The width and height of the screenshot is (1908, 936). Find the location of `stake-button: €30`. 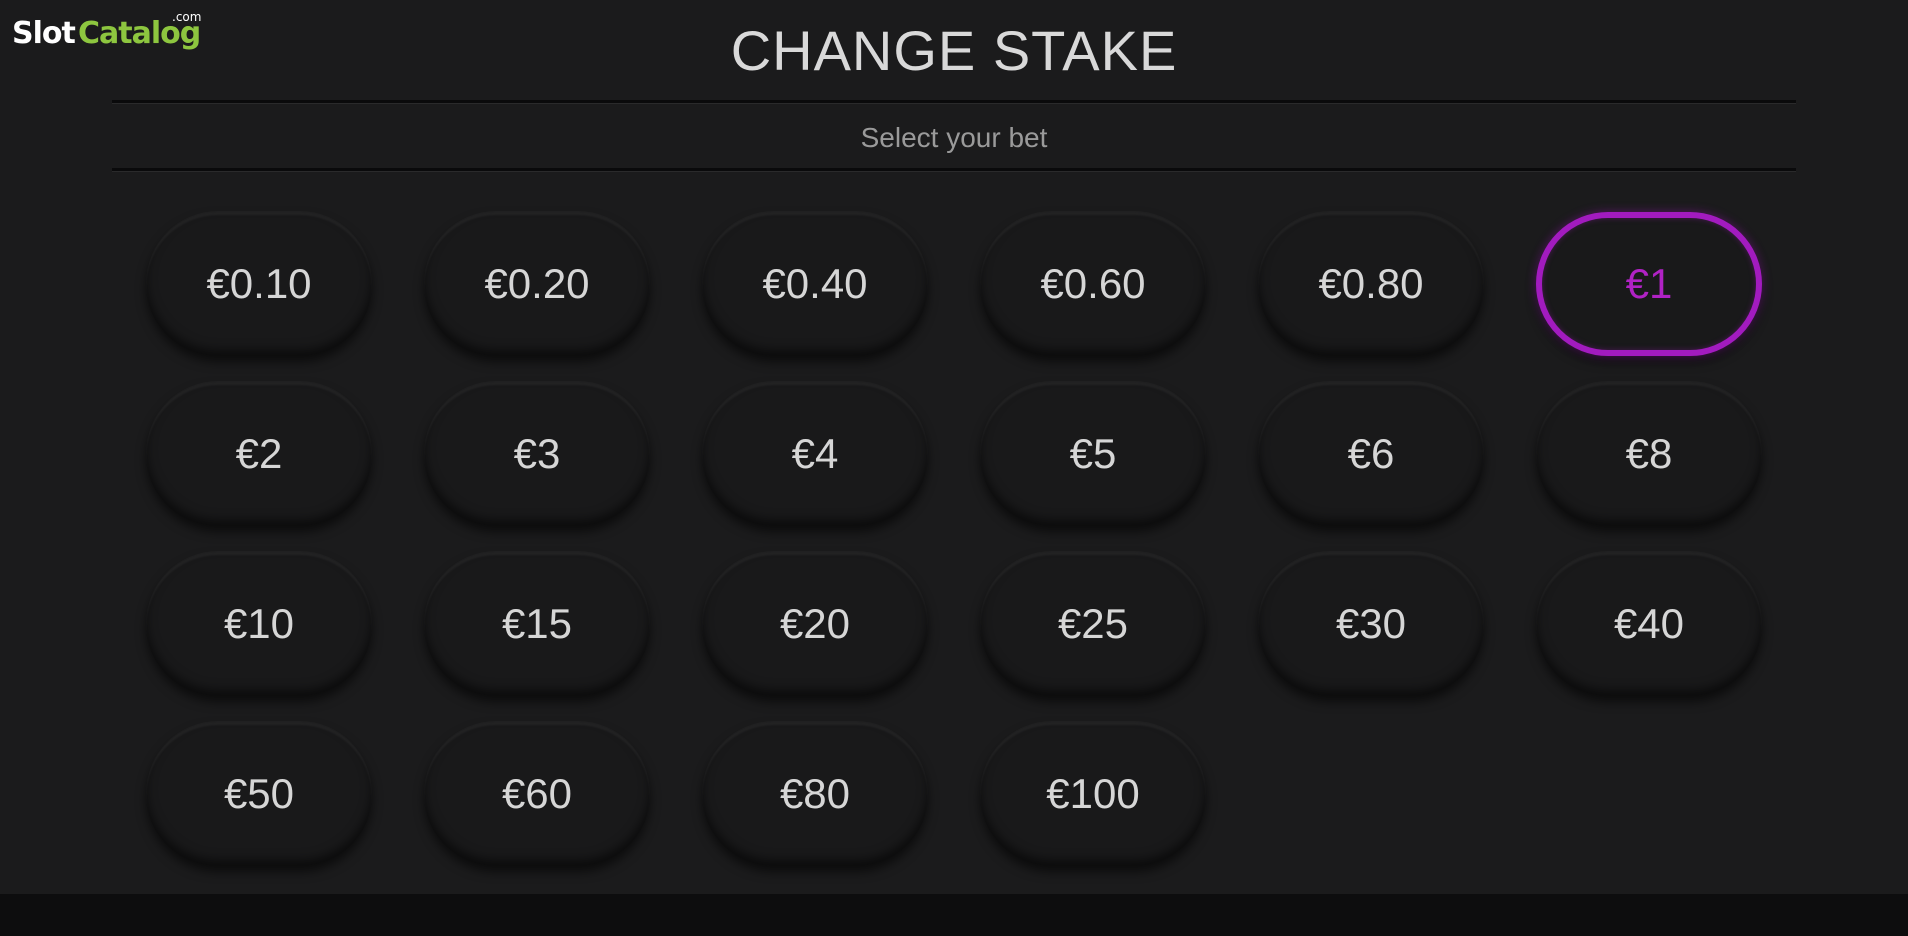

stake-button: €30 is located at coordinates (1371, 624).